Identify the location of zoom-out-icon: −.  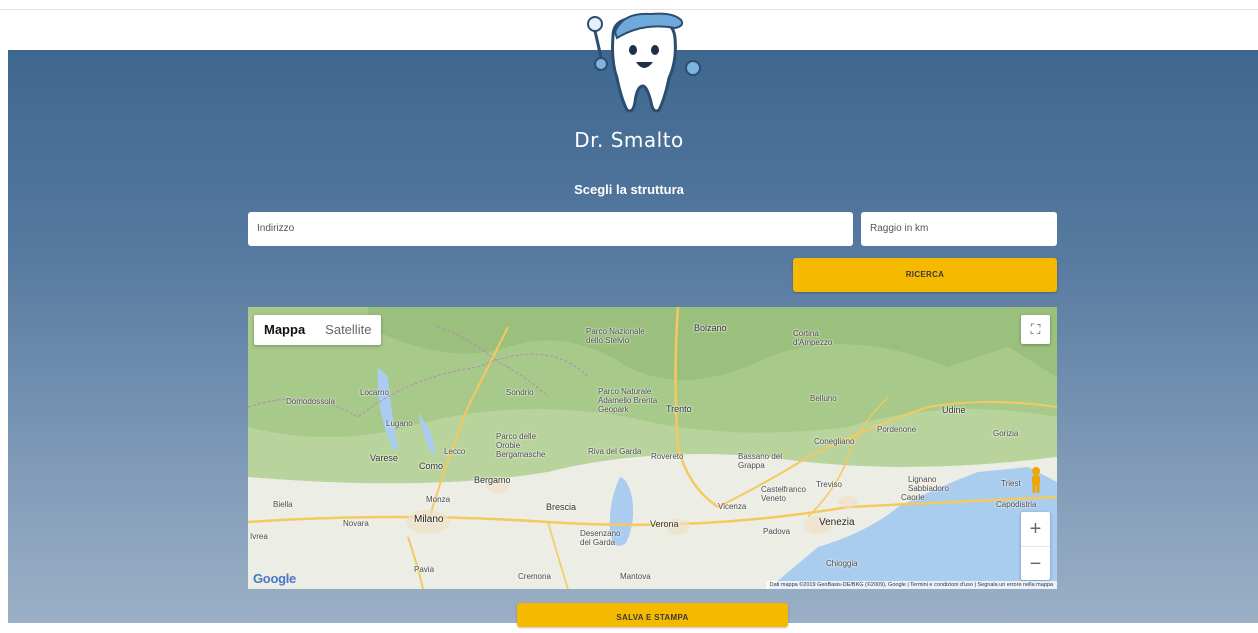
(1035, 564).